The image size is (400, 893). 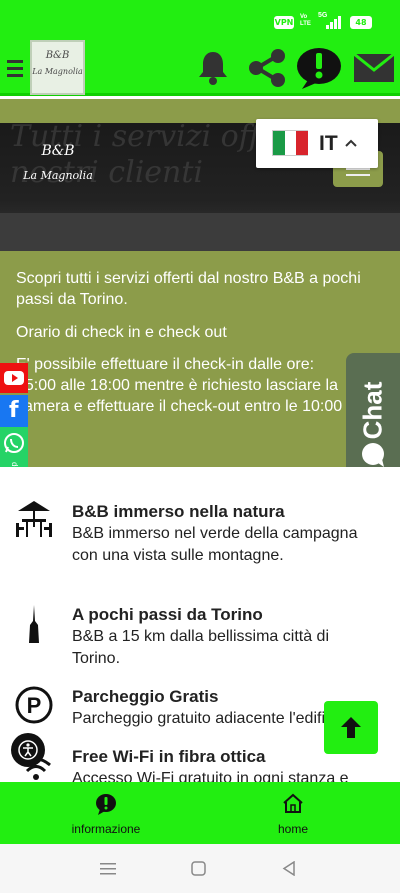 I want to click on scroll-to-top-button, so click(x=351, y=727).